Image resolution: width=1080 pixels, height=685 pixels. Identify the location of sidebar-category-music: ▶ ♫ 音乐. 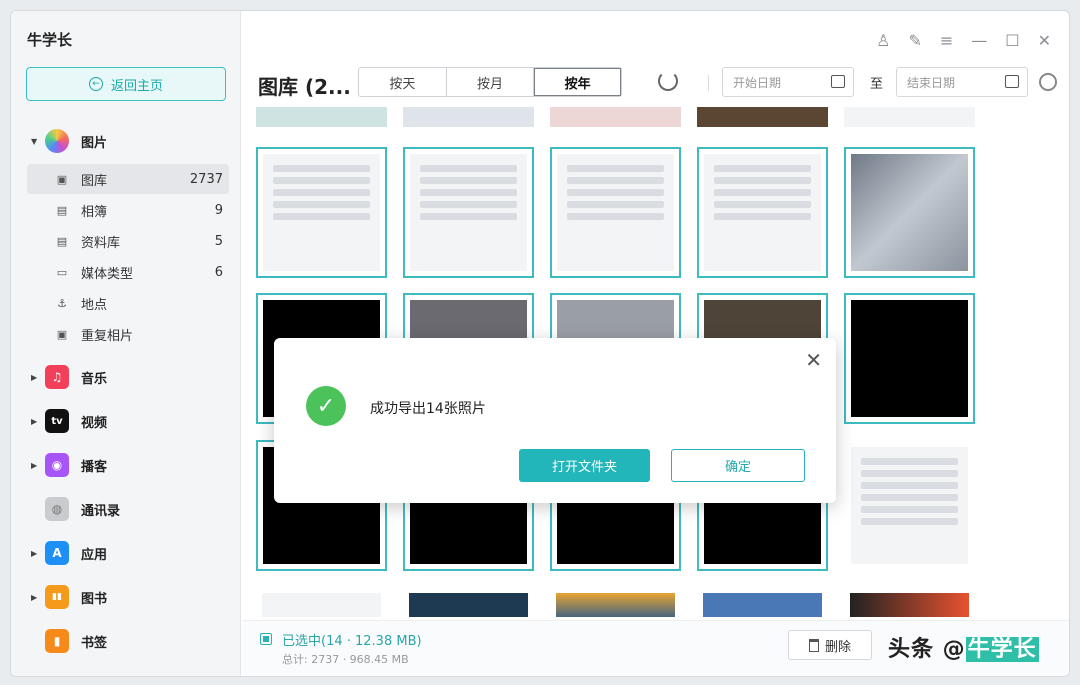
(126, 377).